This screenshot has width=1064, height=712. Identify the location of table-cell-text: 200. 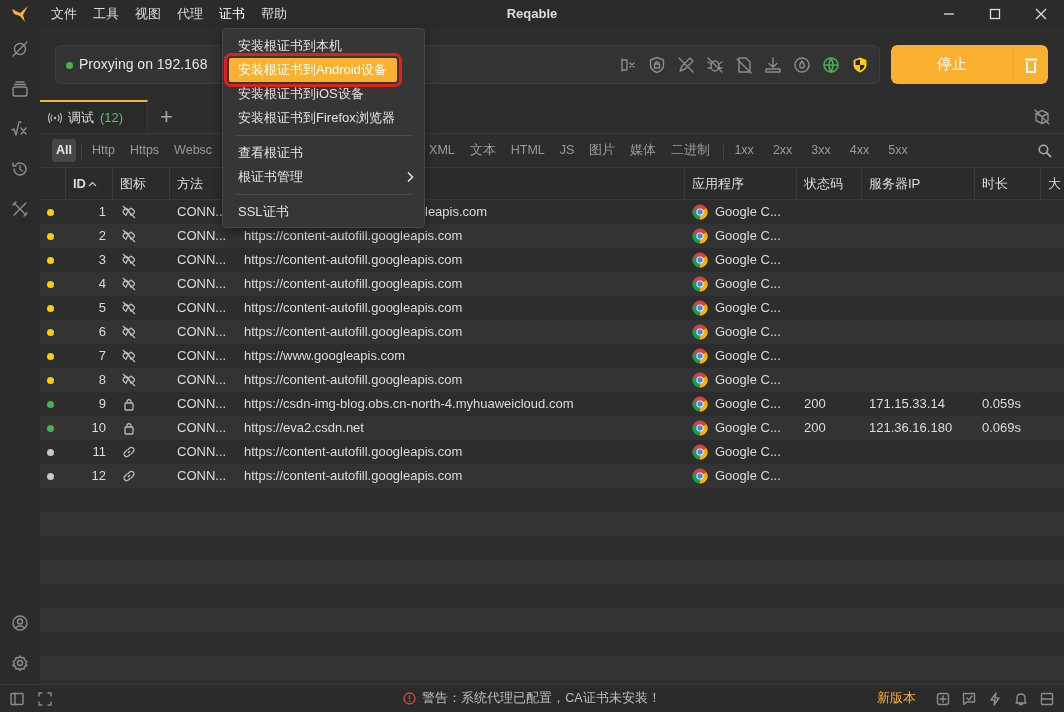
(815, 404).